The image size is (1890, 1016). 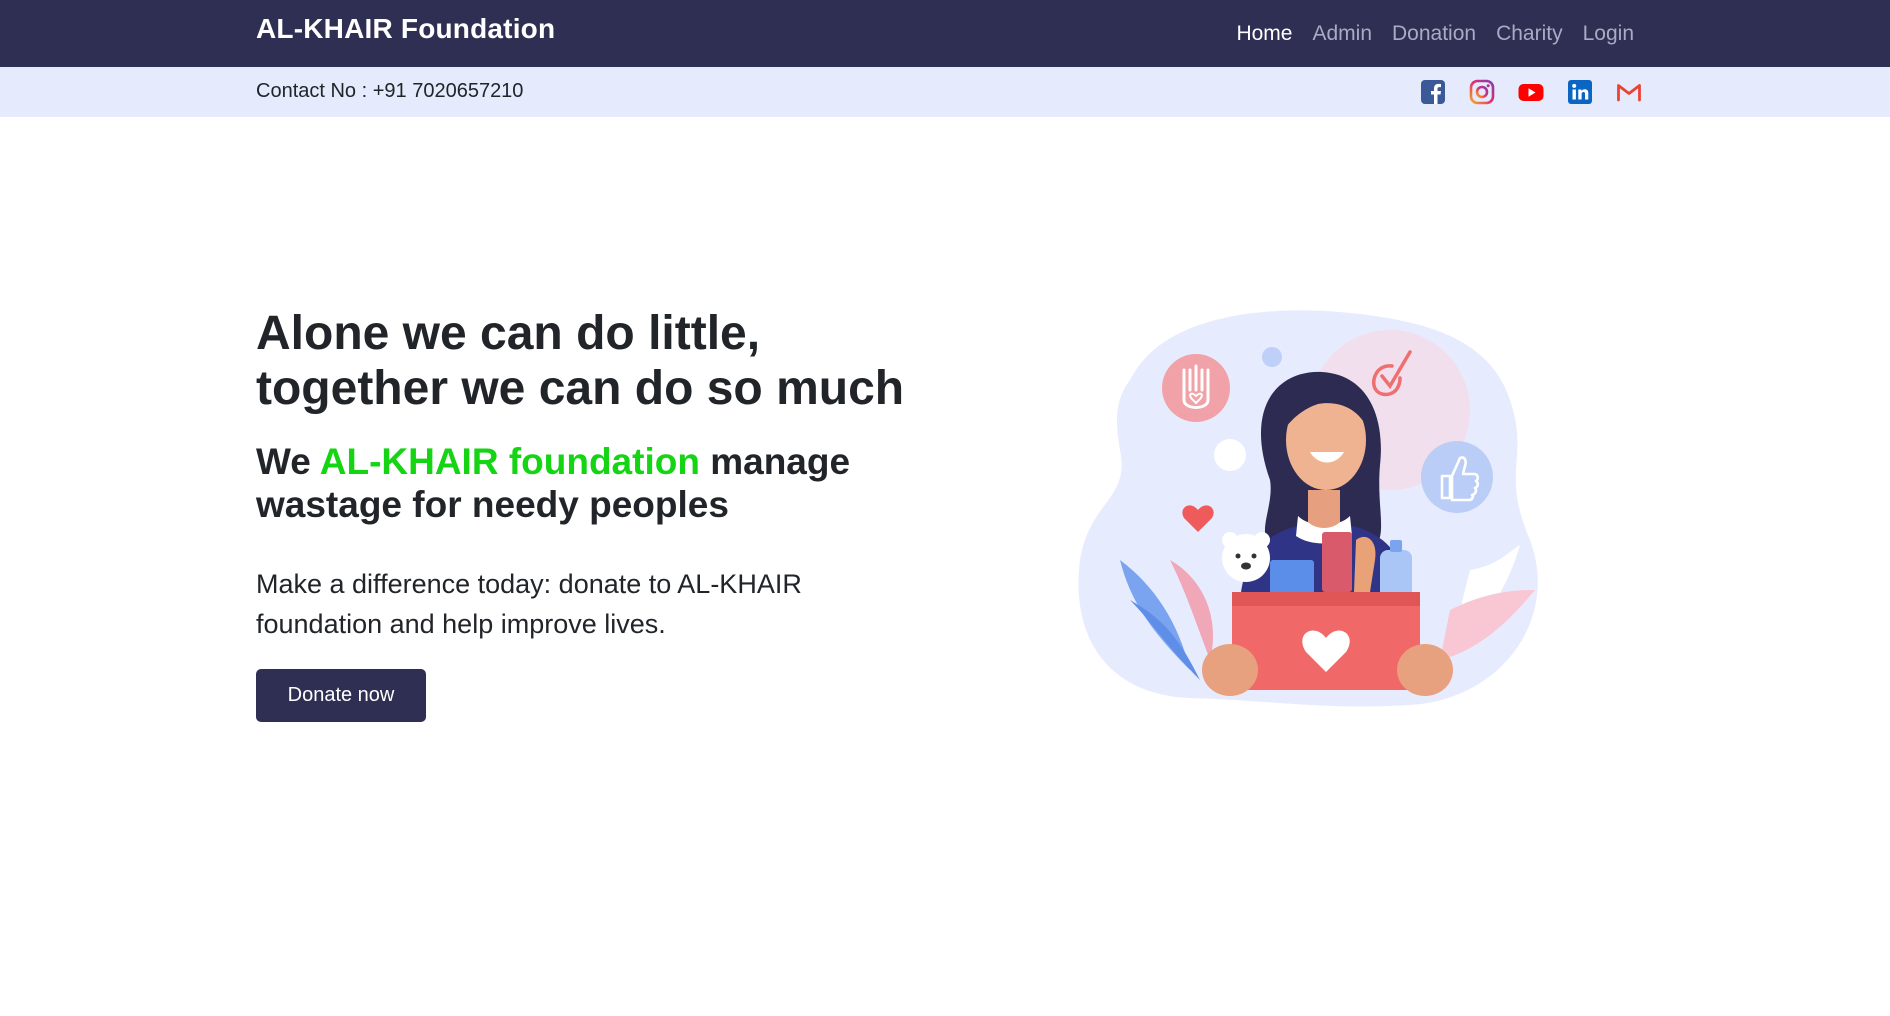 What do you see at coordinates (1529, 34) in the screenshot?
I see `nav-link-charity: Charity` at bounding box center [1529, 34].